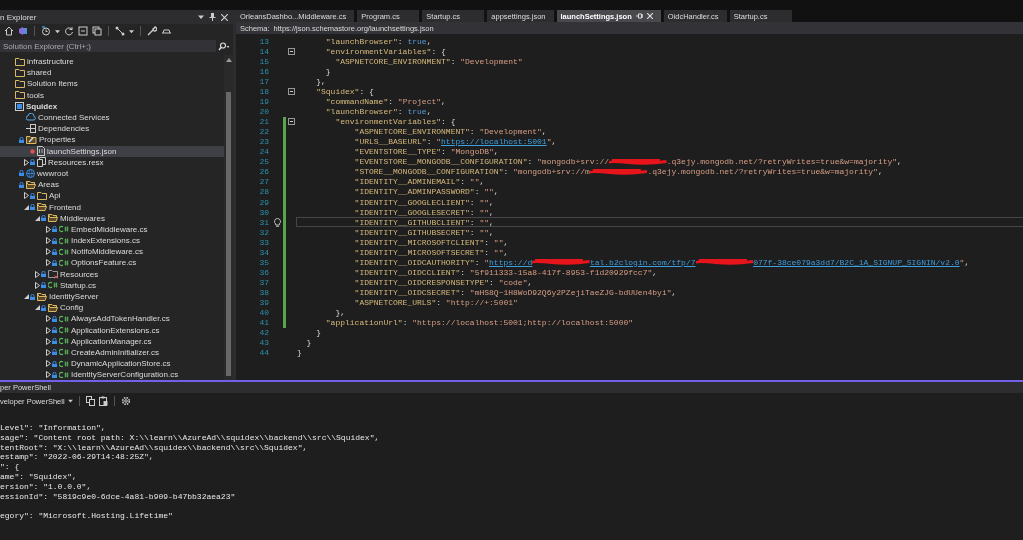 The height and width of the screenshot is (540, 1023). What do you see at coordinates (277, 222) in the screenshot?
I see `lightbulb-icon` at bounding box center [277, 222].